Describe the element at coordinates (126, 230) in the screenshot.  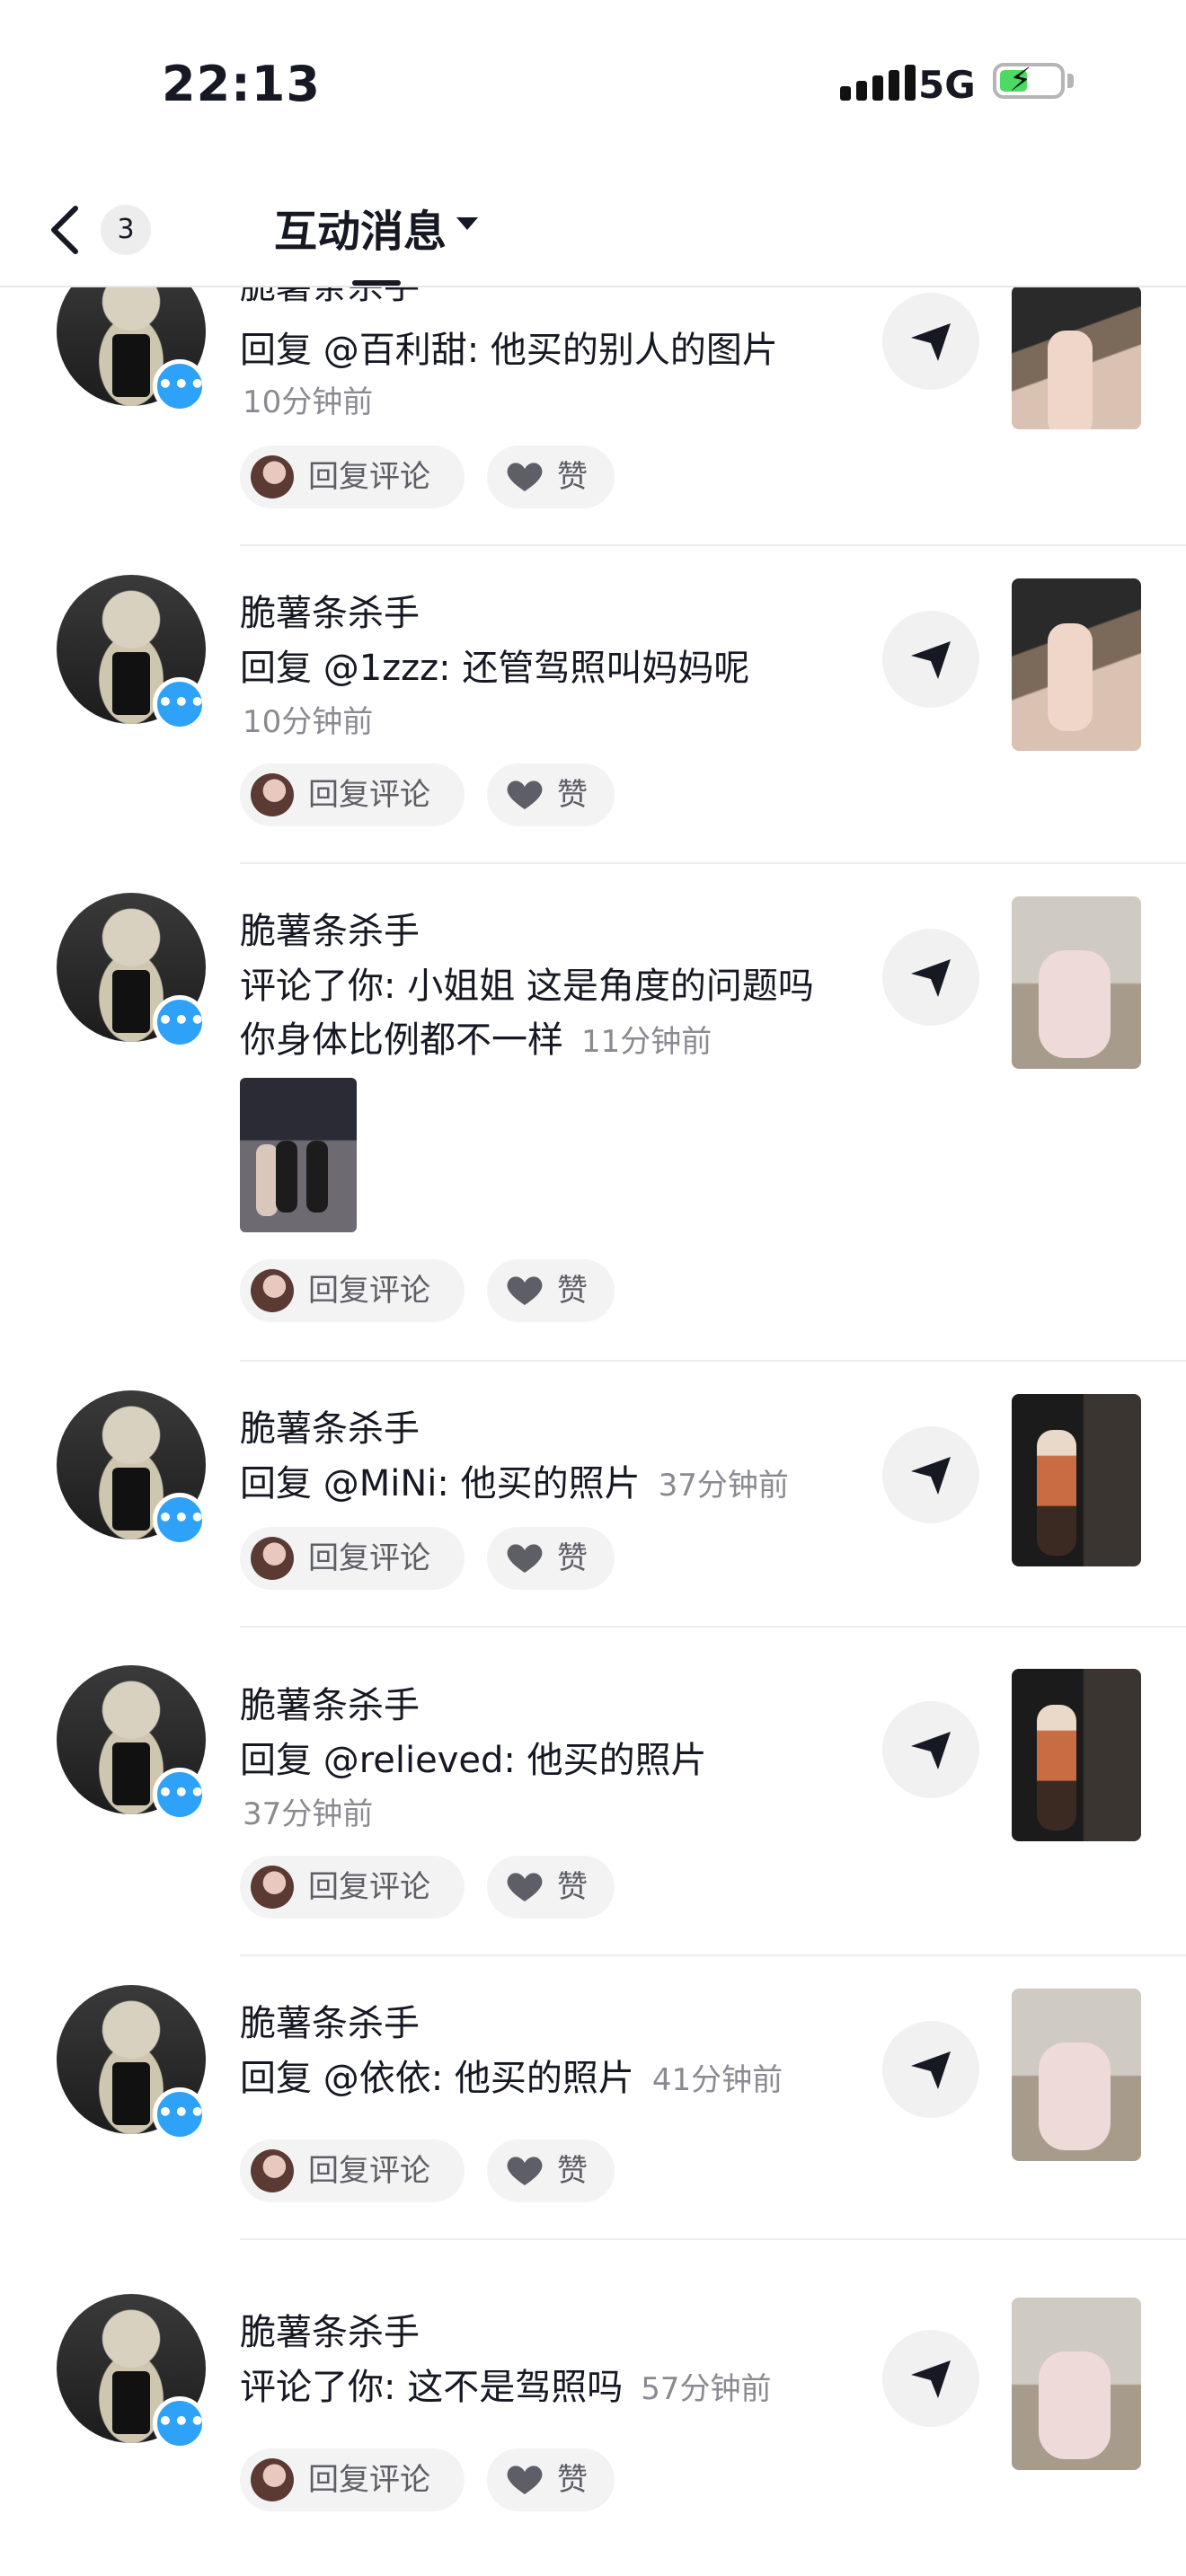
I see `unread-count-badge: 3` at that location.